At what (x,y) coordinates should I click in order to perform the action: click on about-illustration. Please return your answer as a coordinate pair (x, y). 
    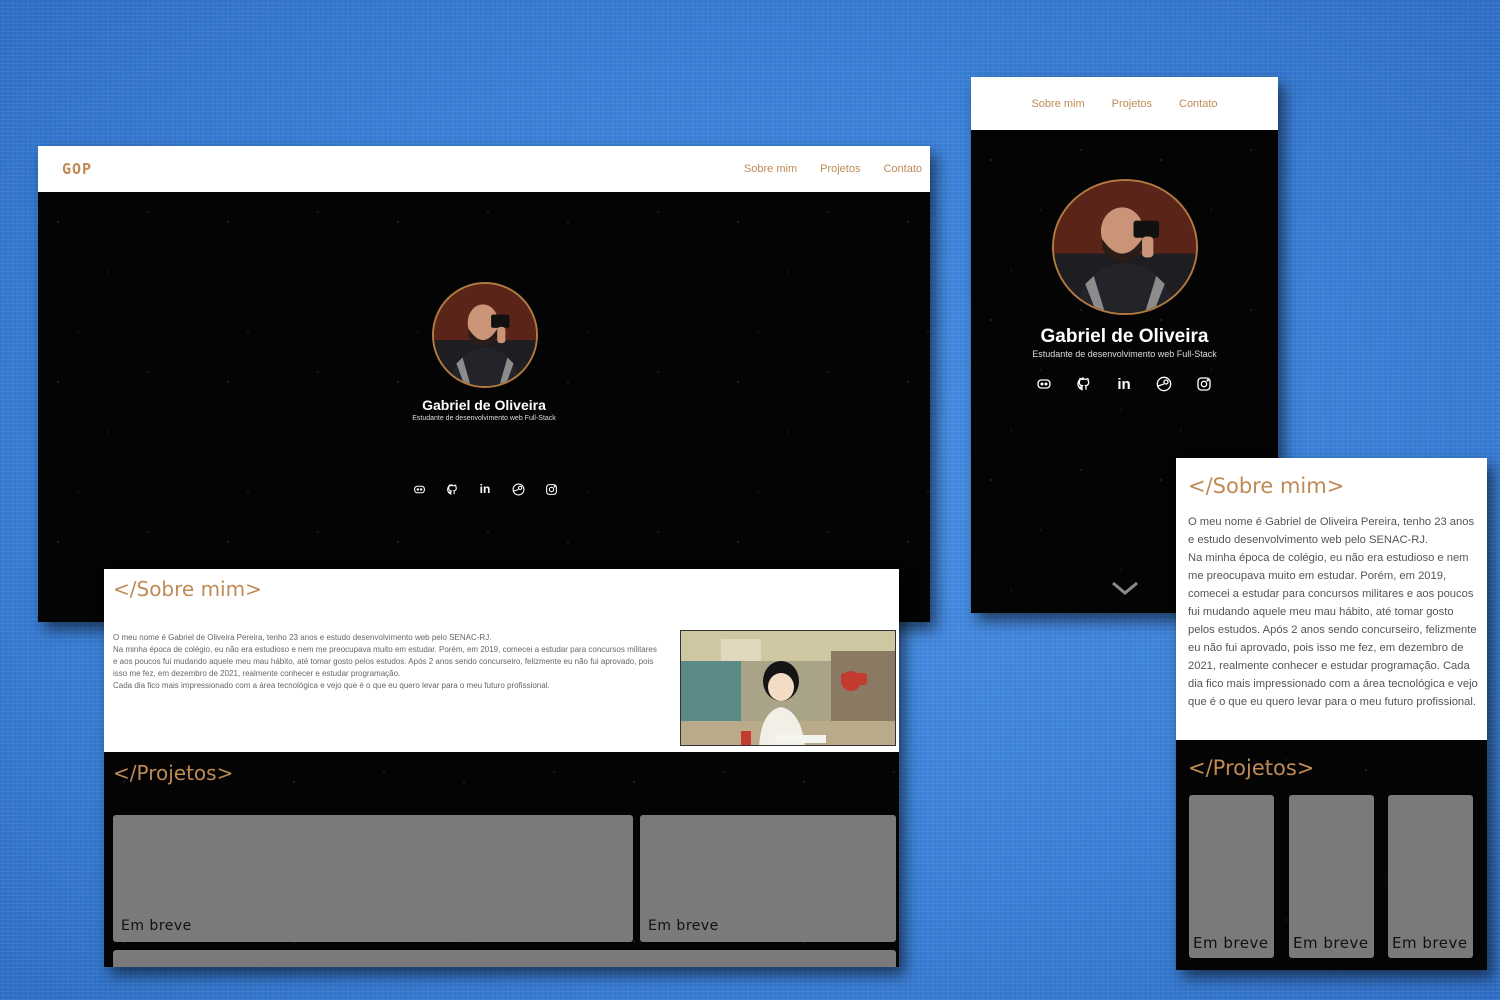
    Looking at the image, I should click on (788, 688).